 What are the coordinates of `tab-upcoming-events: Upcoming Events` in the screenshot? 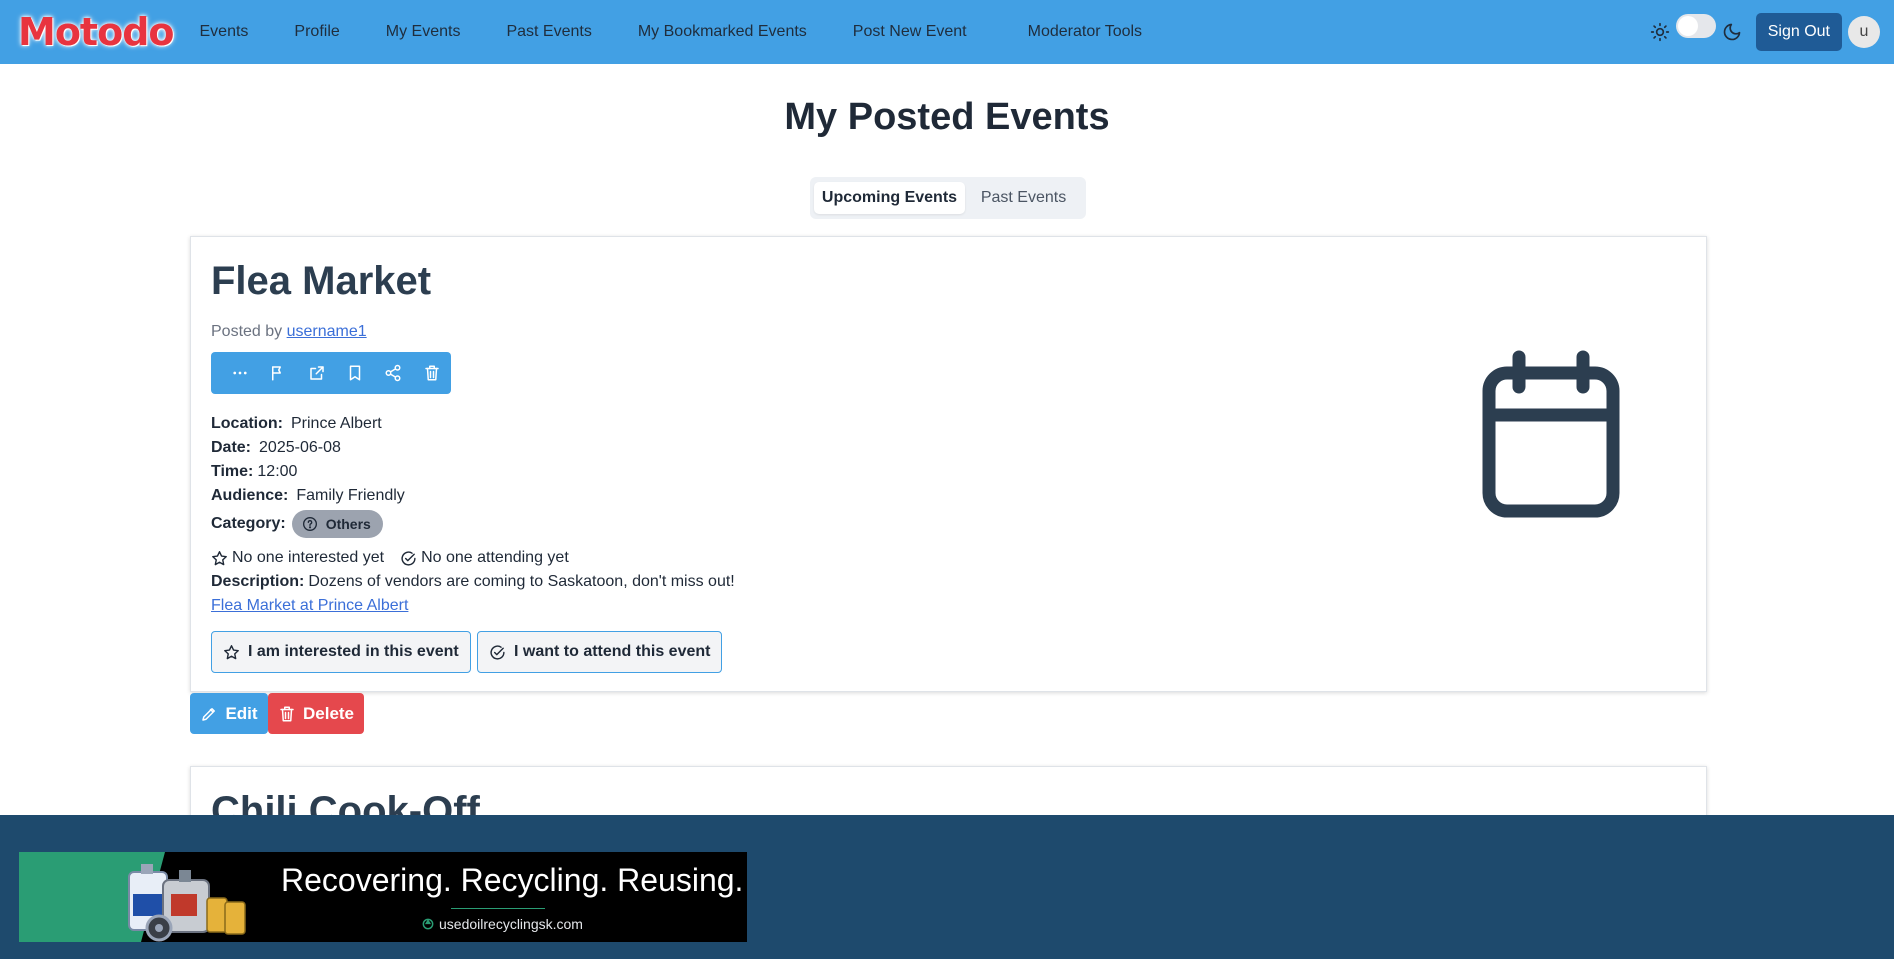 It's located at (889, 198).